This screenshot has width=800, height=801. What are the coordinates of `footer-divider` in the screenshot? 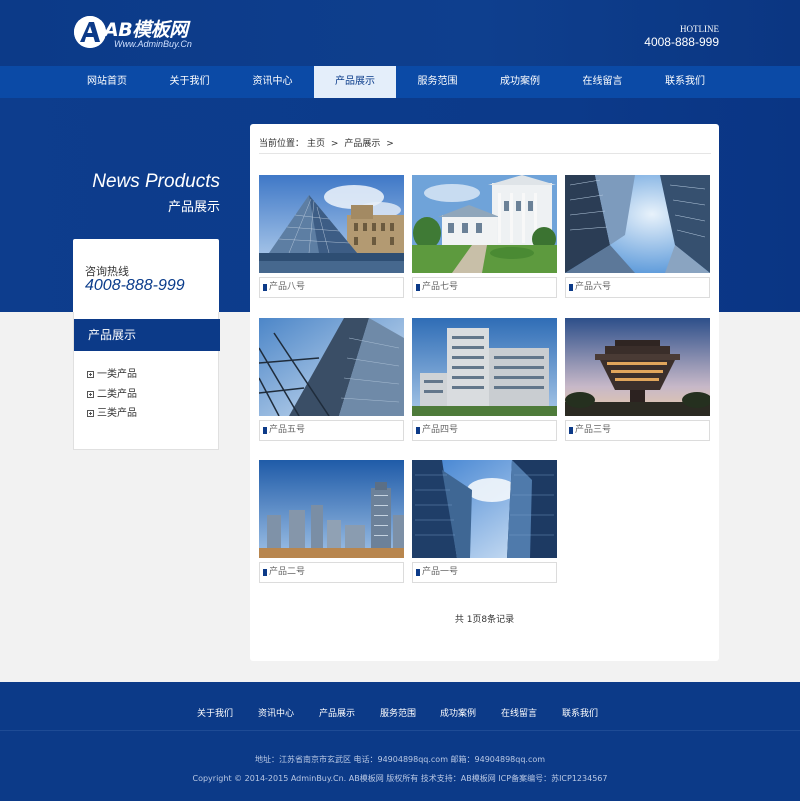 It's located at (400, 730).